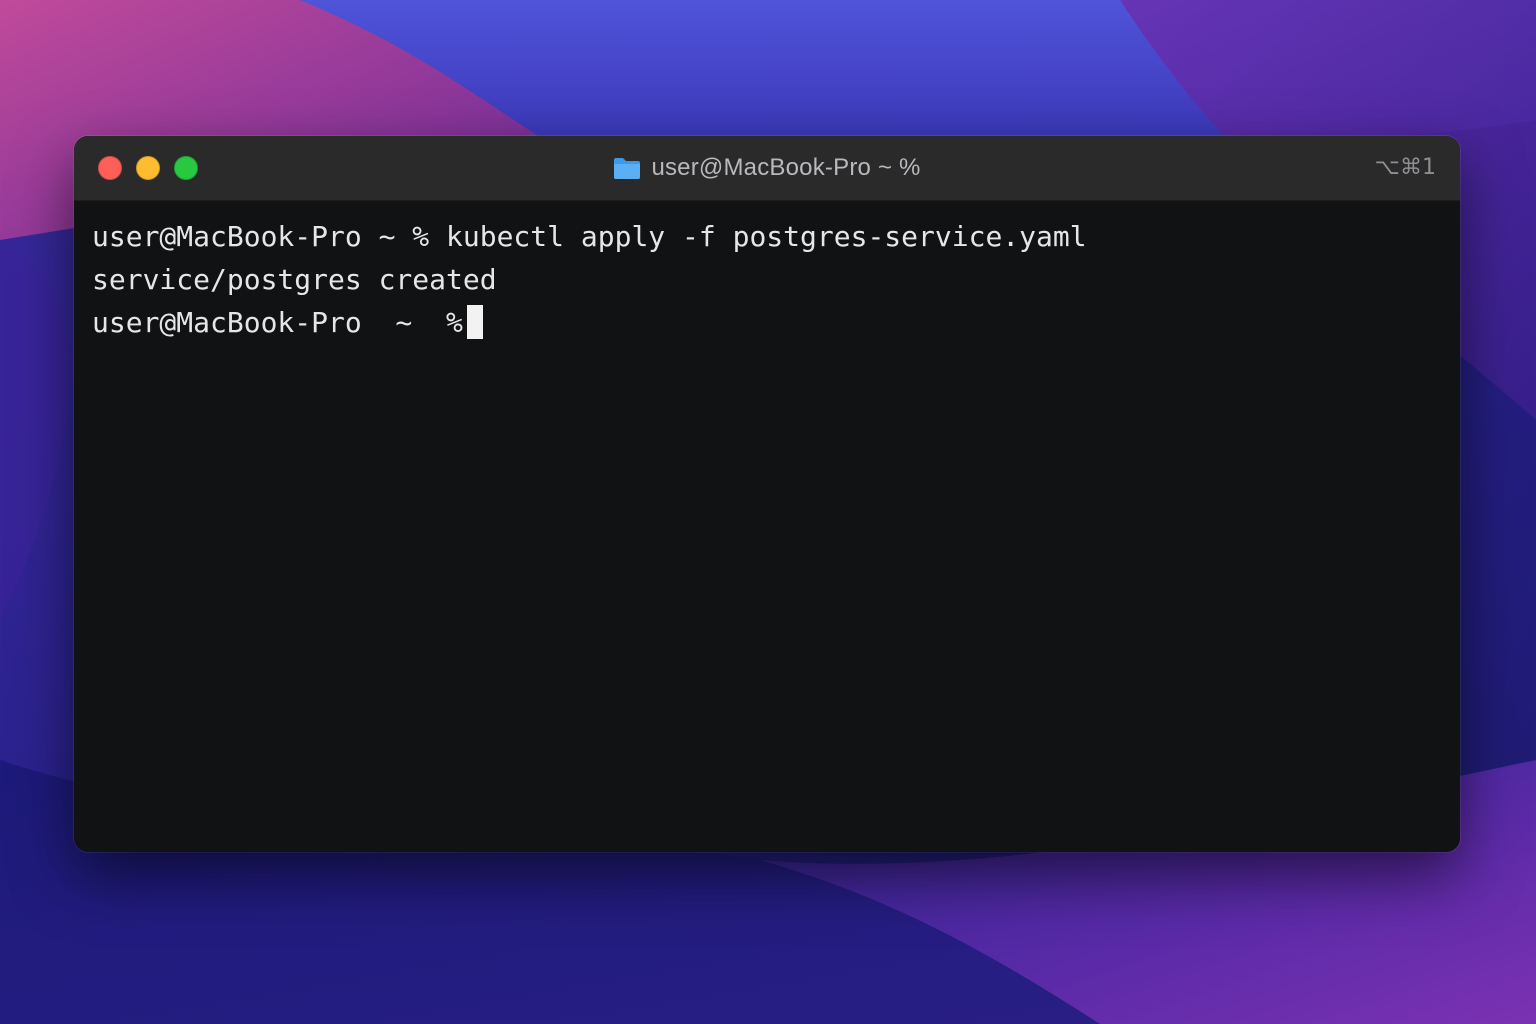  Describe the element at coordinates (786, 167) in the screenshot. I see `window-title: user@MacBook-Pro ~ %` at that location.